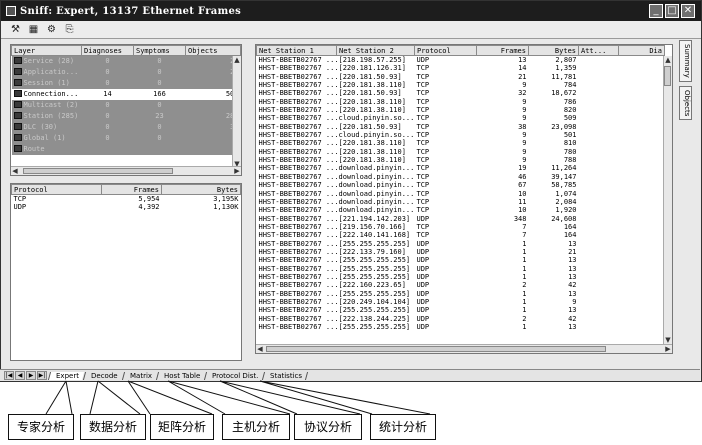 The image size is (702, 445). Describe the element at coordinates (159, 50) in the screenshot. I see `col-symptoms: Symptoms` at that location.